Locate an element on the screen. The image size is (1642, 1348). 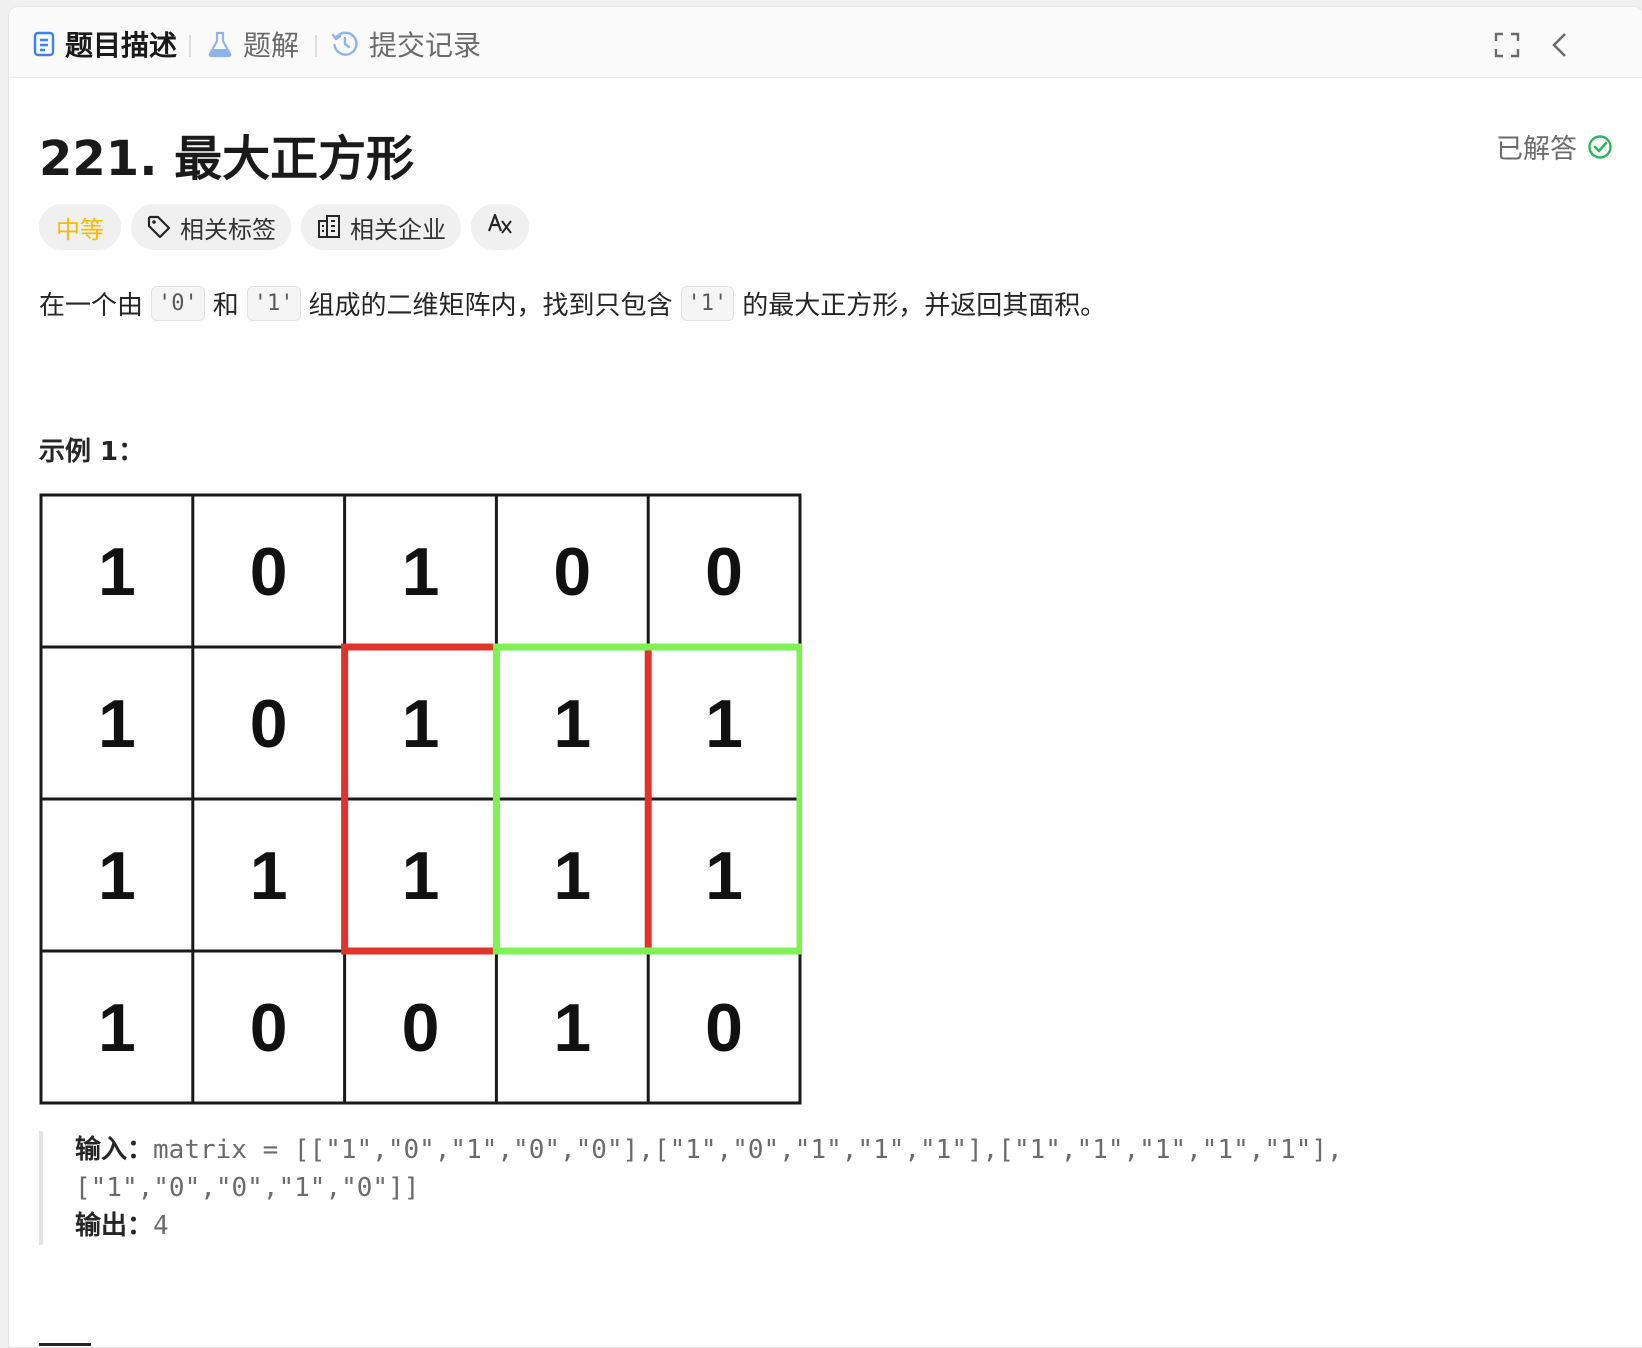
solved-status: 已解答 is located at coordinates (1554, 146).